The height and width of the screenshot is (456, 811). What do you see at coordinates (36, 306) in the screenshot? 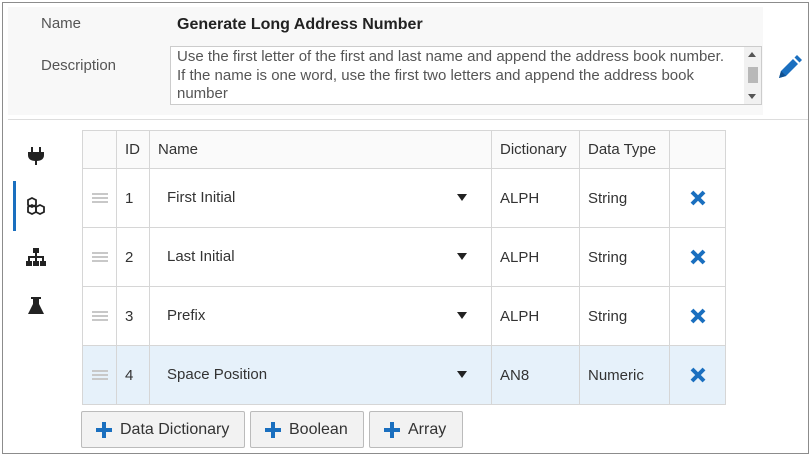
I see `flask-icon` at bounding box center [36, 306].